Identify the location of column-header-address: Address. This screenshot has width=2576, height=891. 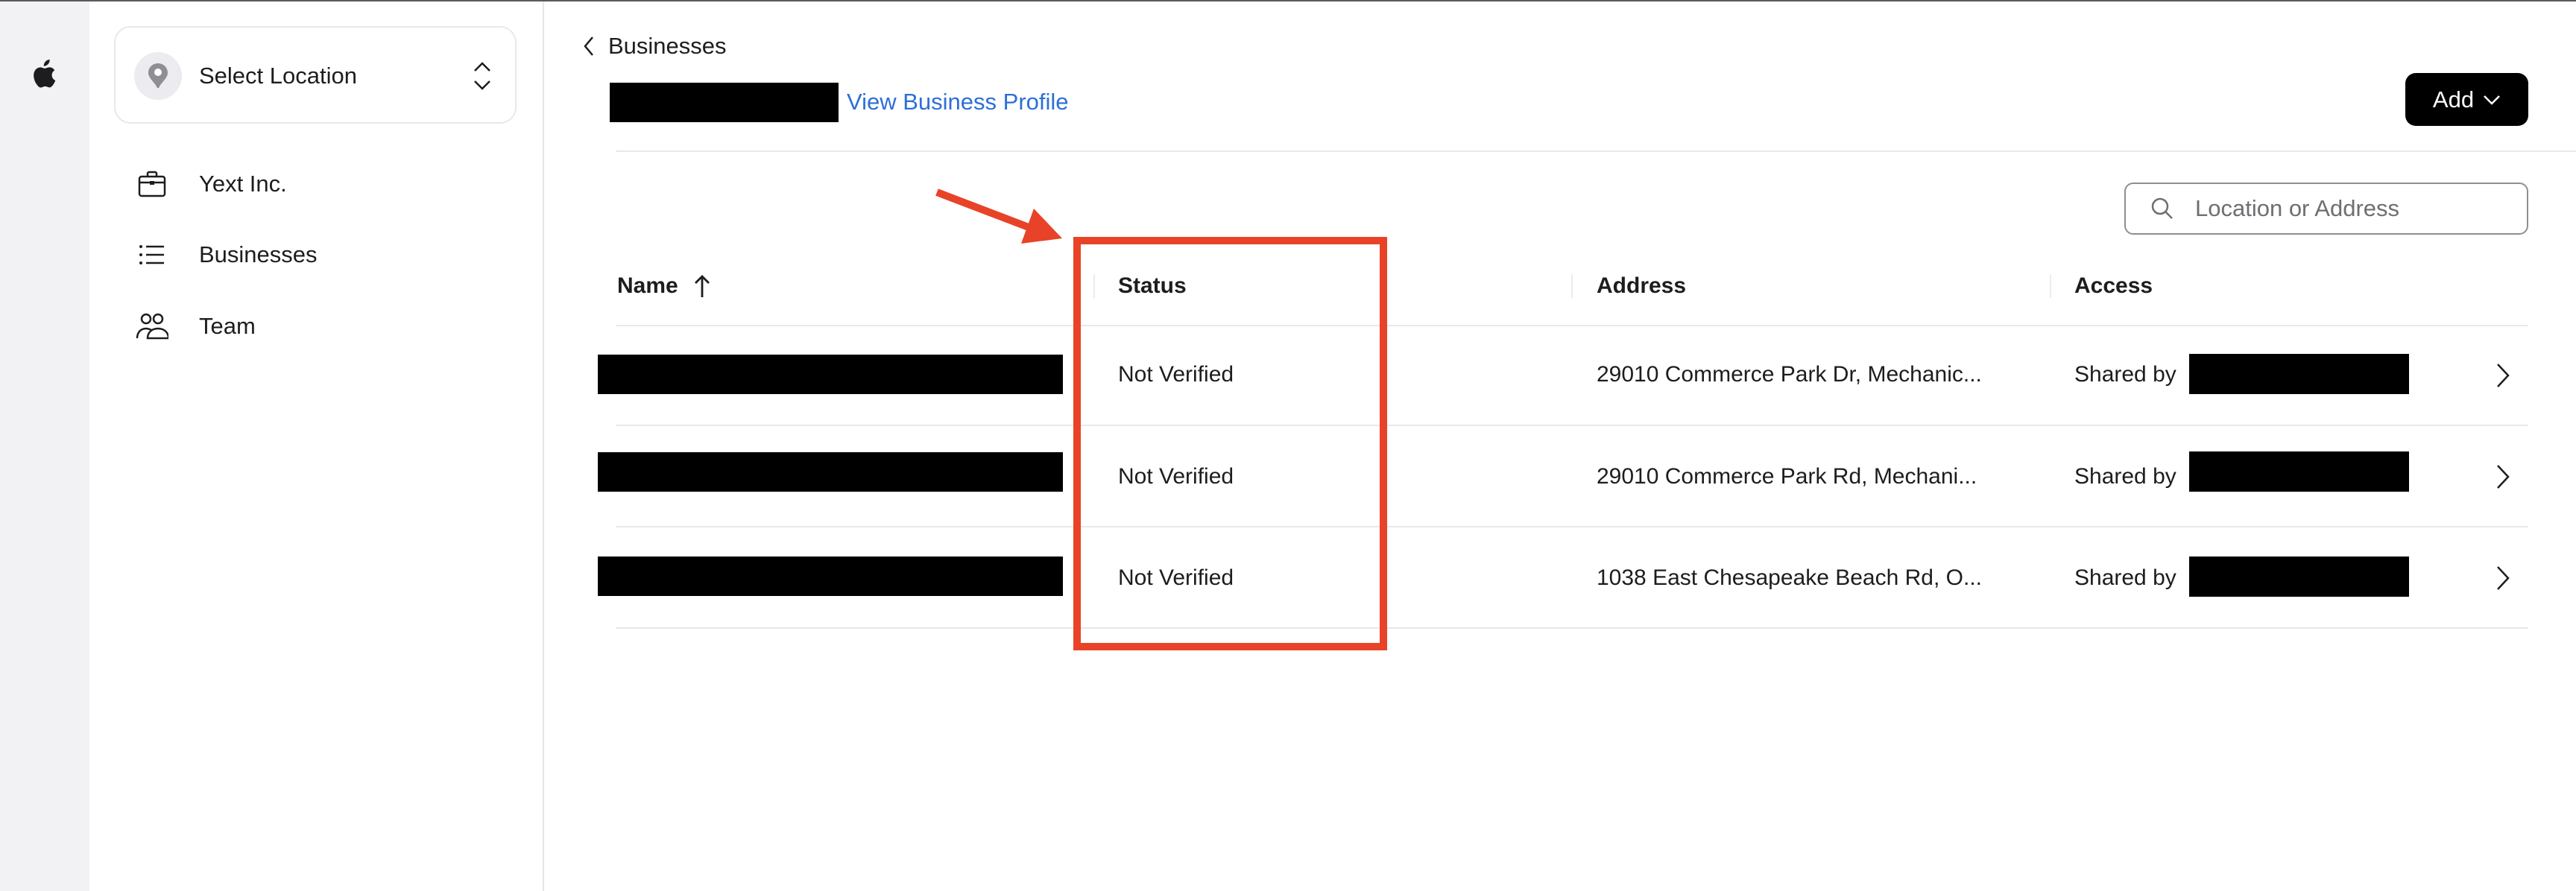
(1641, 286).